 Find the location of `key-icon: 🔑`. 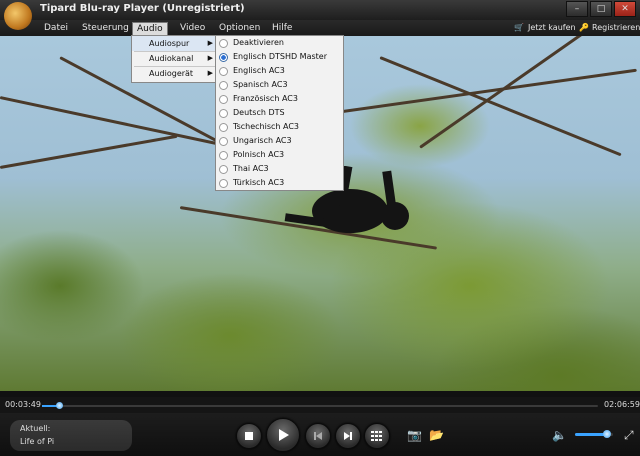

key-icon: 🔑 is located at coordinates (584, 28).